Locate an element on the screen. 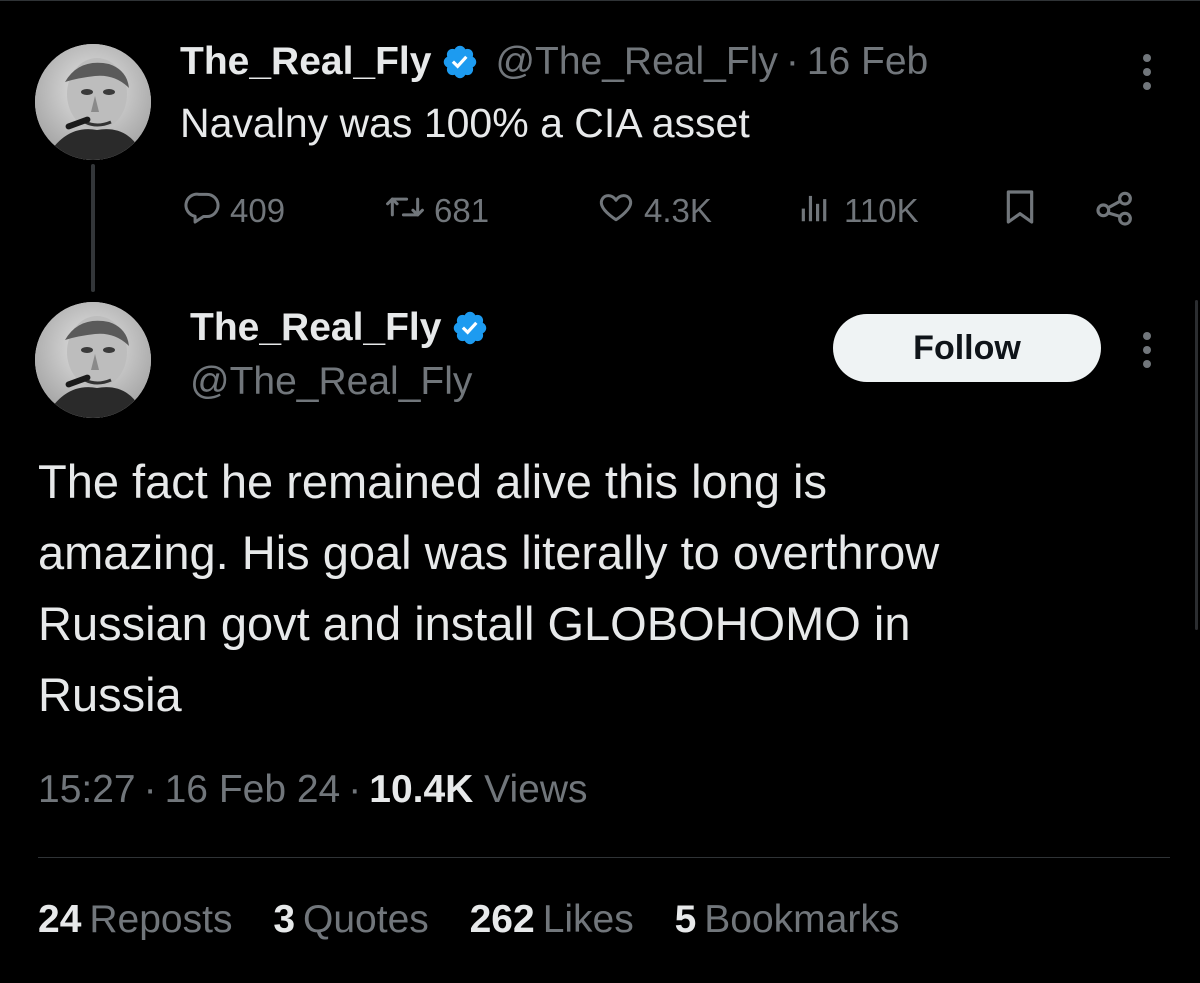  views-button: 110K is located at coordinates (857, 211).